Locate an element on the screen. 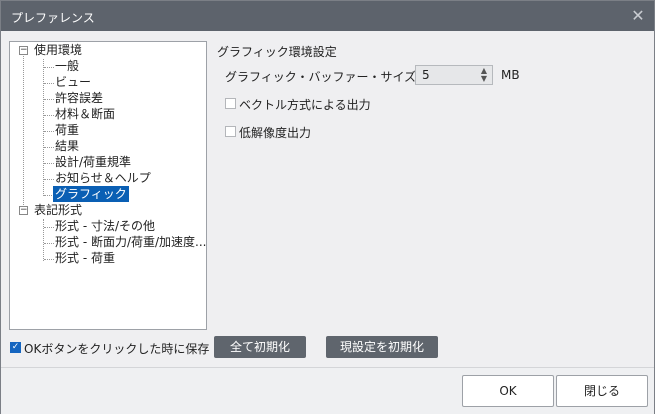  reset-all-button: 全て初期化 is located at coordinates (260, 347).